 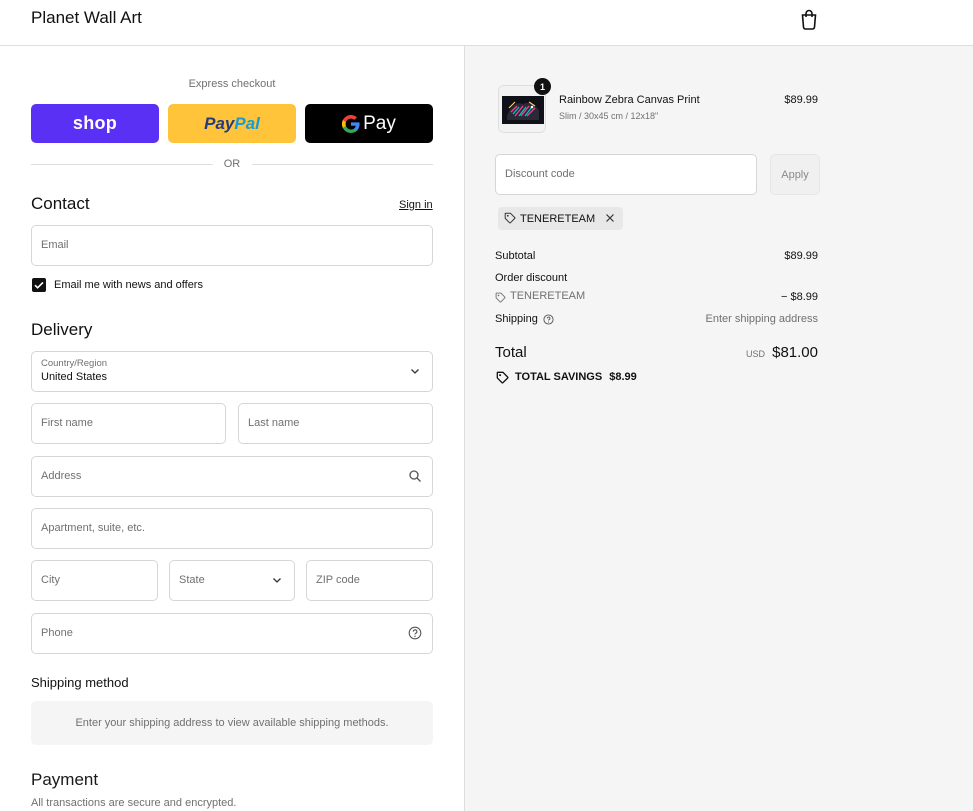 I want to click on last-name-placeholder: Last name, so click(x=274, y=423).